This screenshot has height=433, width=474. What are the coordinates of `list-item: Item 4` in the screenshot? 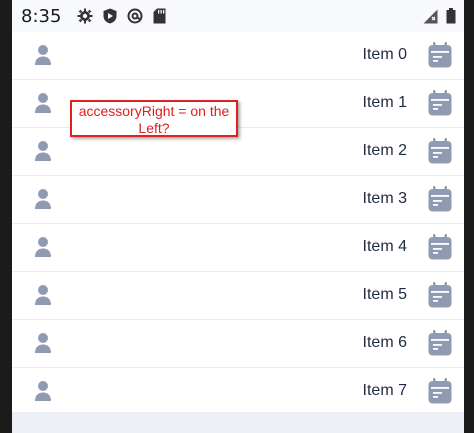 It's located at (238, 248).